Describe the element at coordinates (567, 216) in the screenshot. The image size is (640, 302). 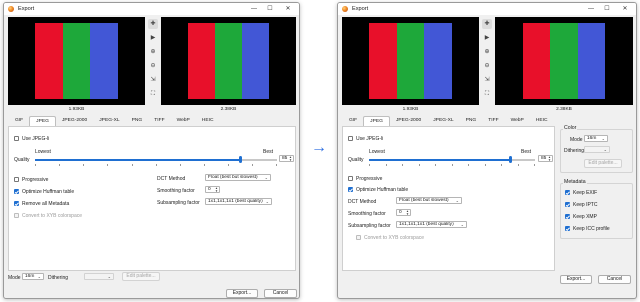
I see `keep-xmp-checkbox` at that location.